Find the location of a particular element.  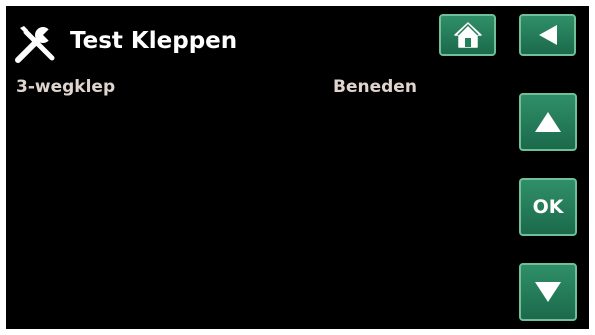

scroll-up-button is located at coordinates (548, 122).